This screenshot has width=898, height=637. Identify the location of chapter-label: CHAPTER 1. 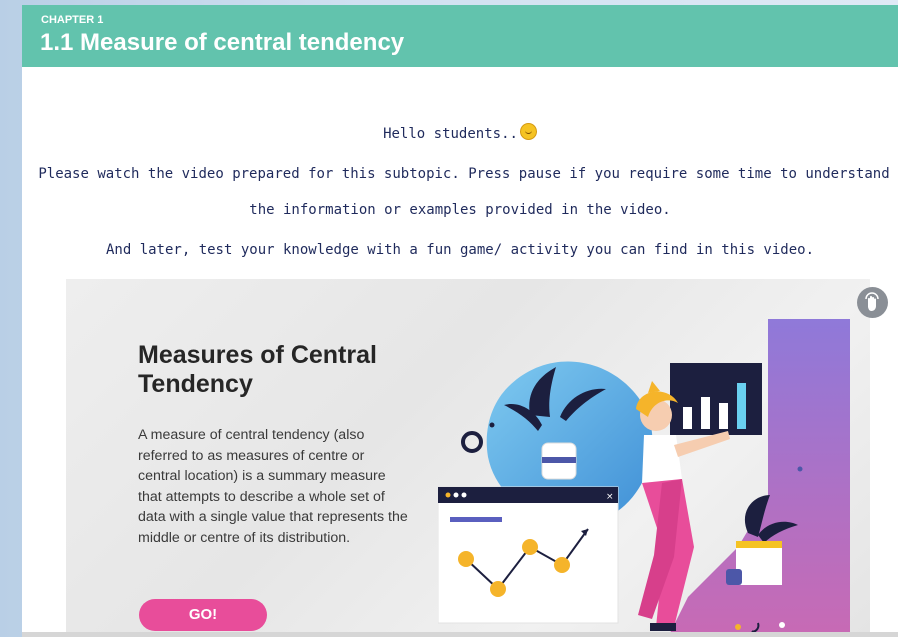
(72, 20).